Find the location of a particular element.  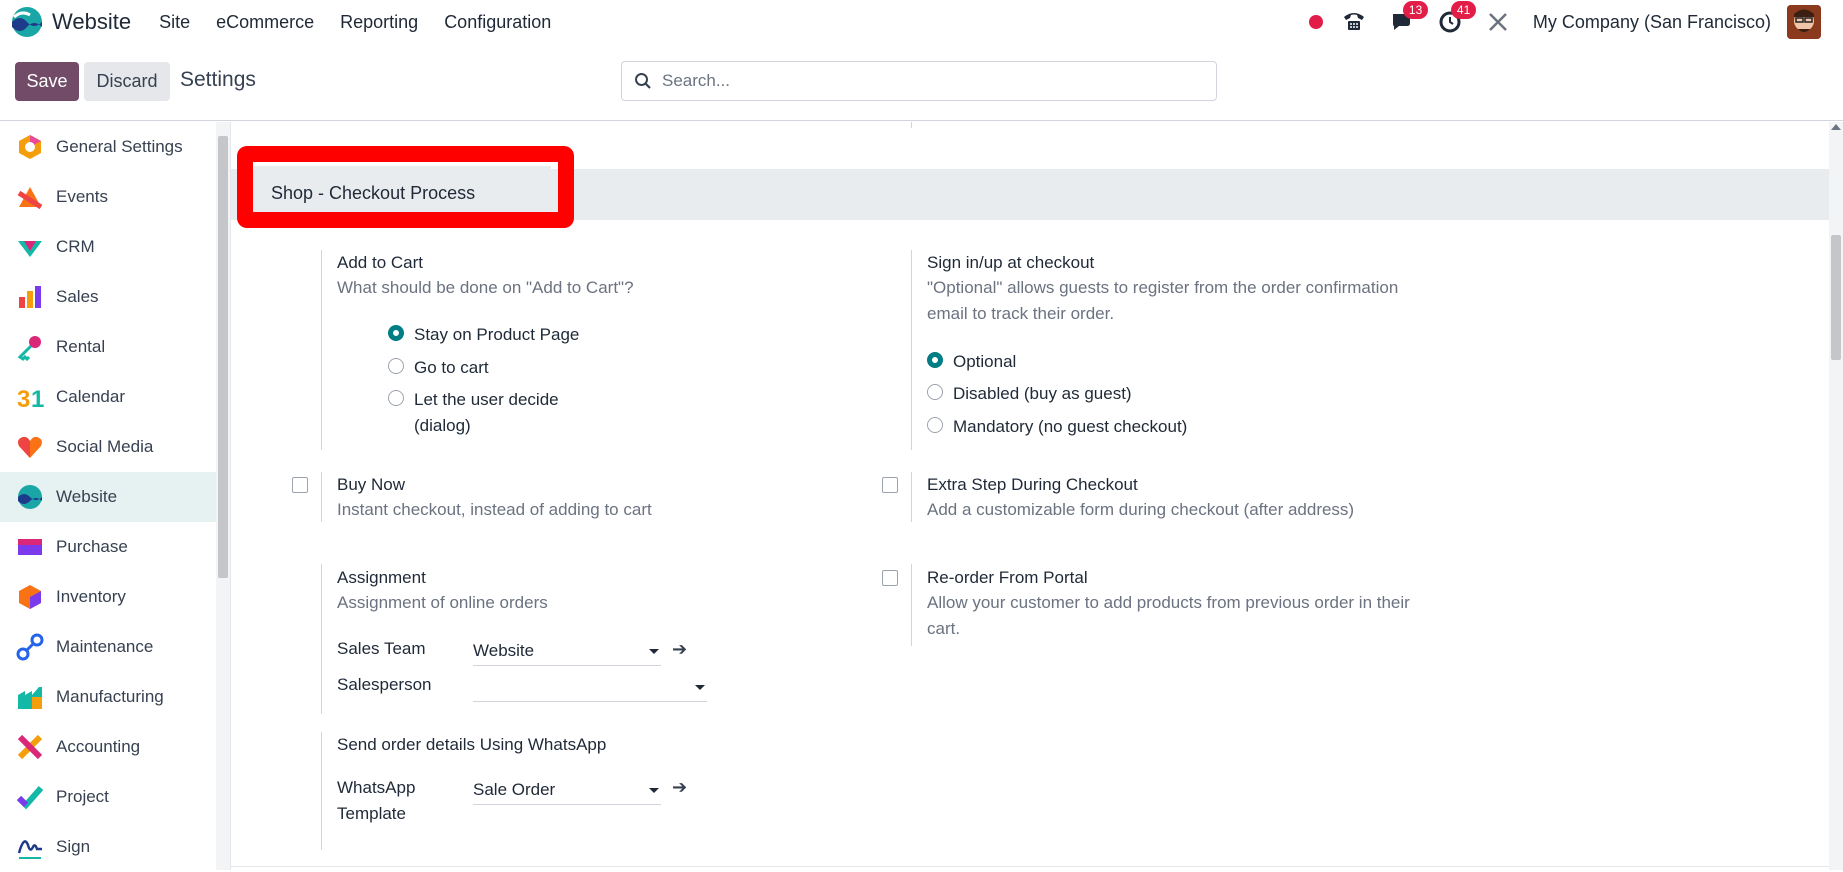

sidebar-item-crm: CRM is located at coordinates (108, 247).